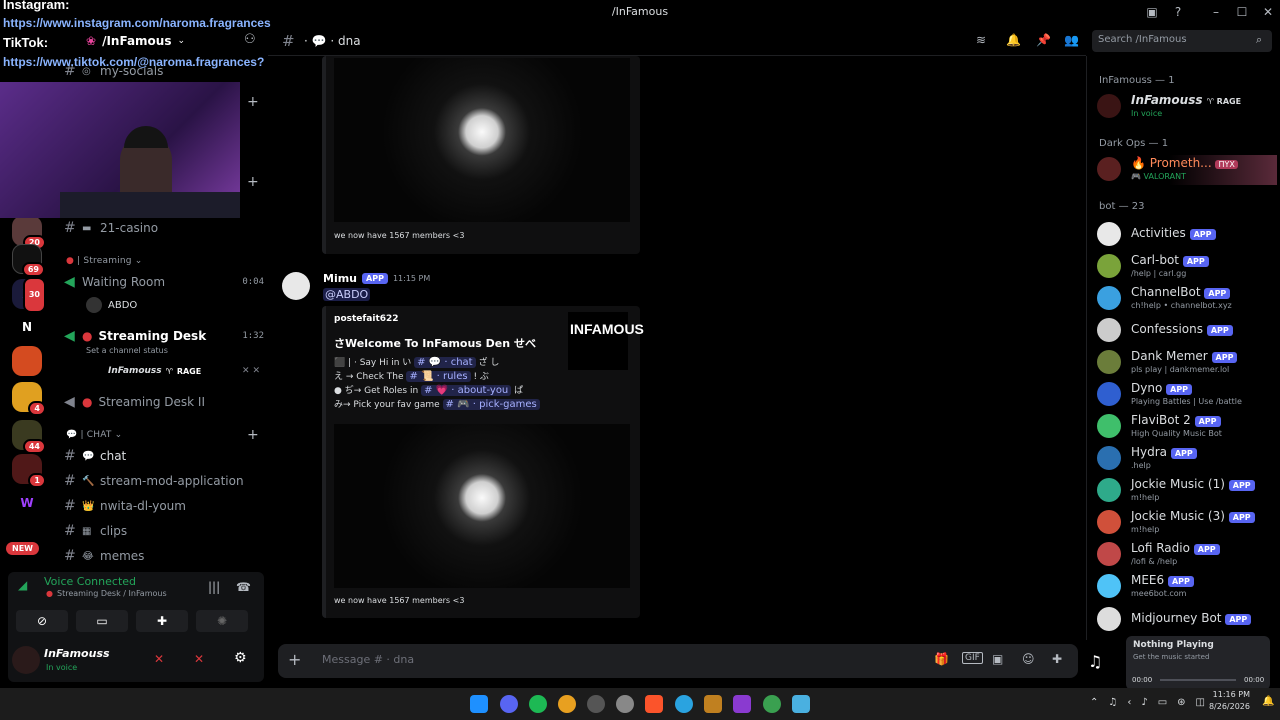  Describe the element at coordinates (294, 659) in the screenshot. I see `attach-plus-icon: +` at that location.